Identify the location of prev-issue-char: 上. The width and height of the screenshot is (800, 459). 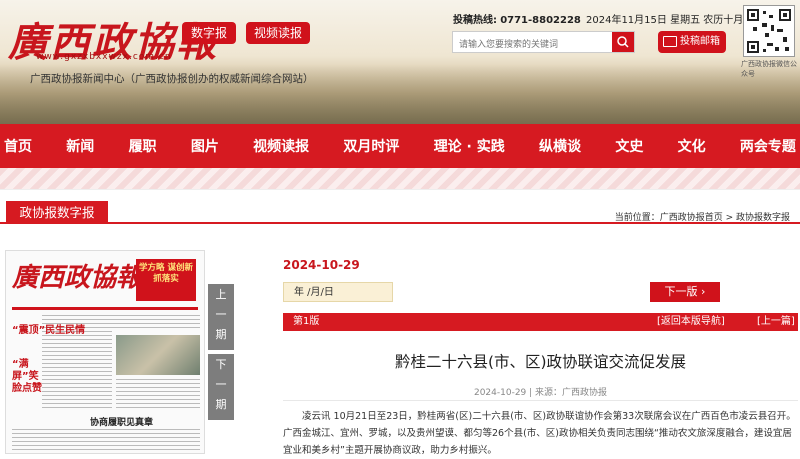
(221, 294).